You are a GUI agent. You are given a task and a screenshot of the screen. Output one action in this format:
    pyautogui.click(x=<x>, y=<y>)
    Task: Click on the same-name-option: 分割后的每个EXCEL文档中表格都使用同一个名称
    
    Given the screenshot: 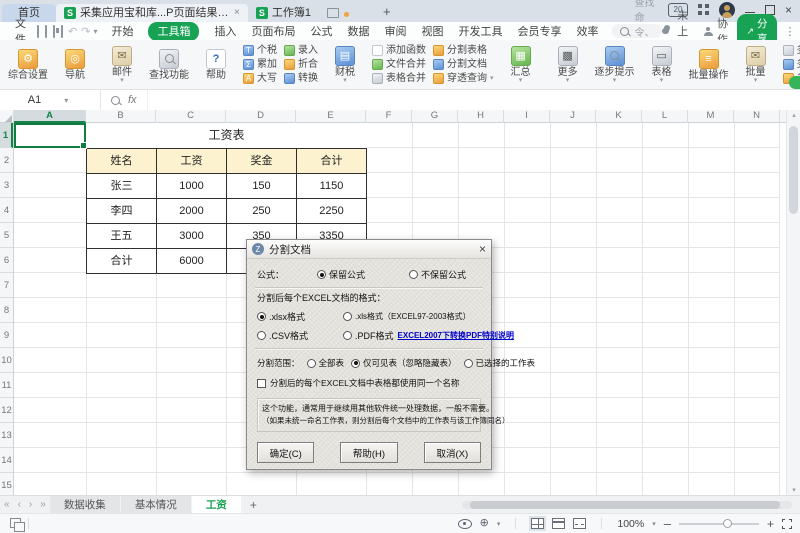 What is the action you would take?
    pyautogui.click(x=369, y=383)
    